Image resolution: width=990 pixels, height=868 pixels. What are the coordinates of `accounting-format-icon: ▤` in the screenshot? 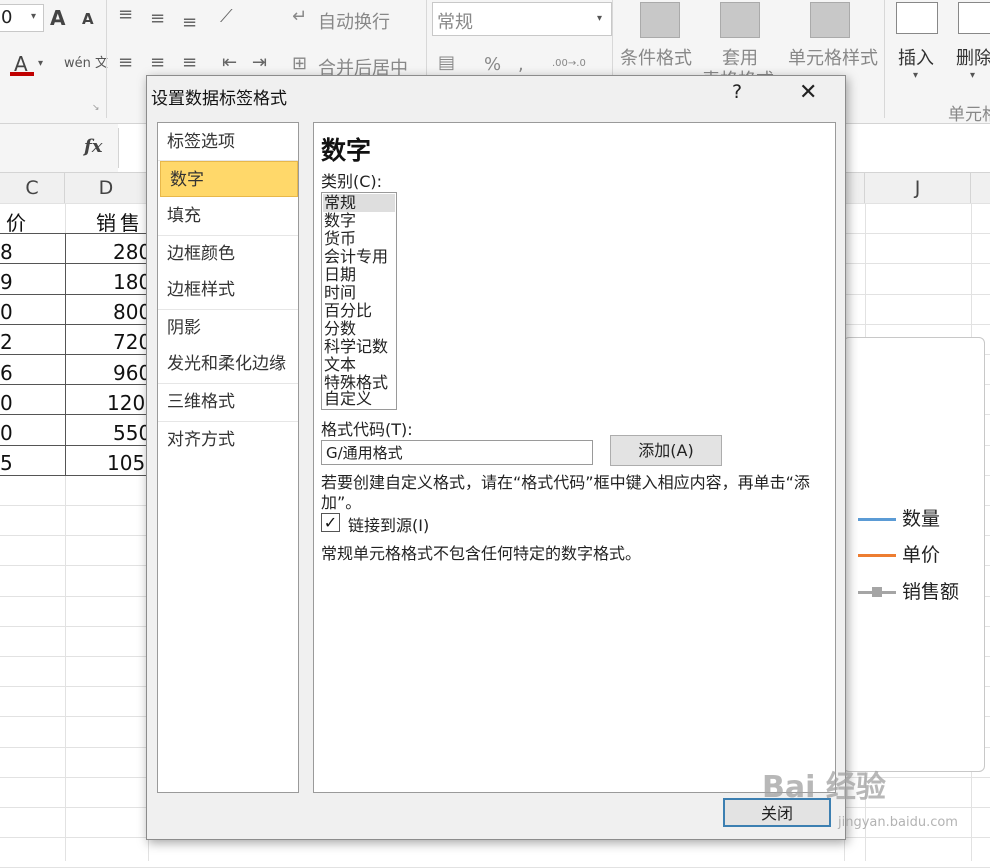 It's located at (446, 62).